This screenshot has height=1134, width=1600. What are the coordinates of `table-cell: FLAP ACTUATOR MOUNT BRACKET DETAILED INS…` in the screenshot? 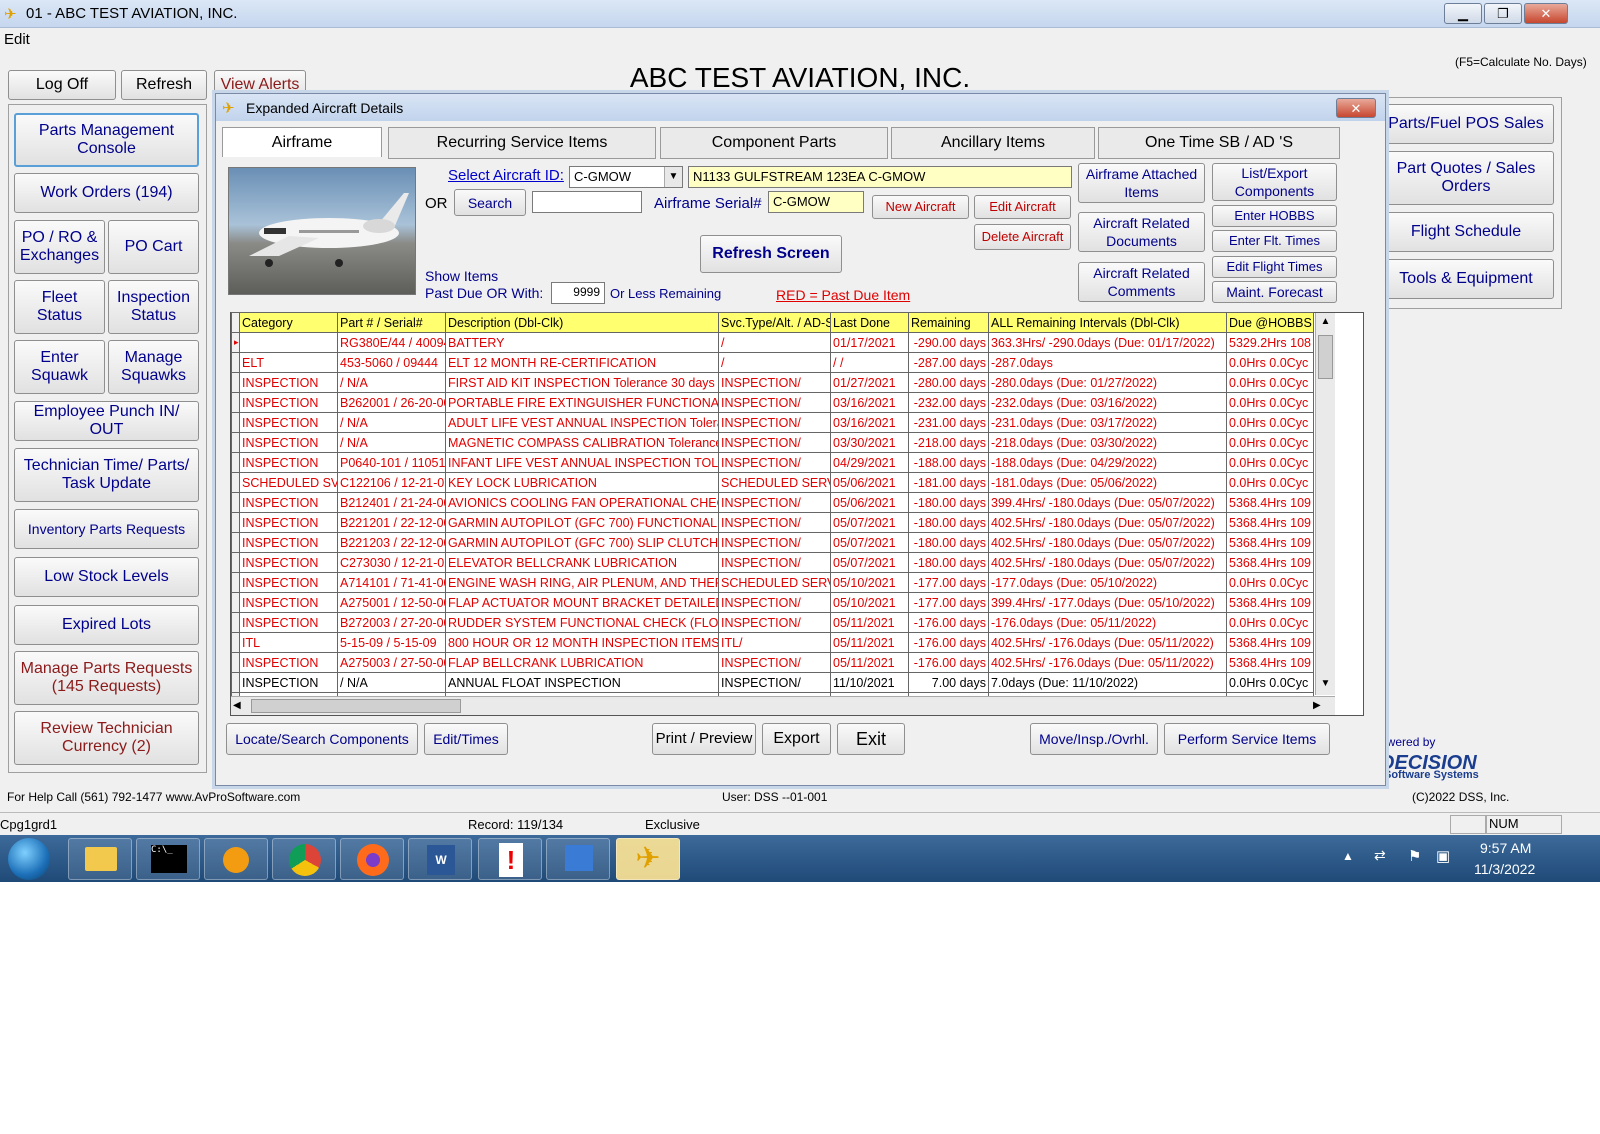 It's located at (582, 602).